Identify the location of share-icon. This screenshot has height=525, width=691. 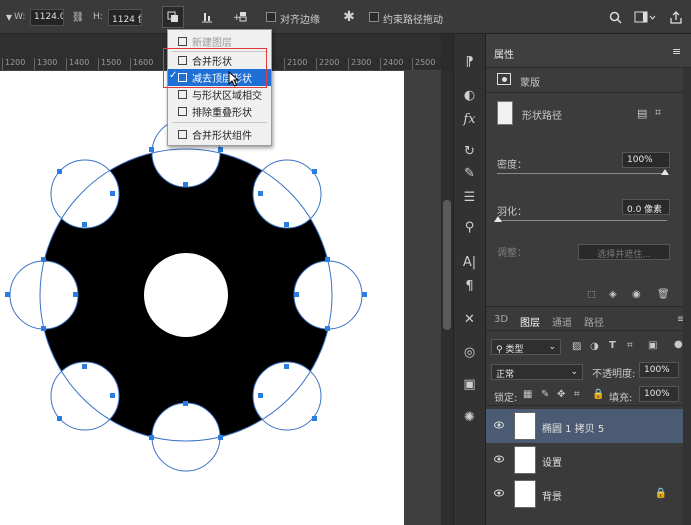
(676, 17).